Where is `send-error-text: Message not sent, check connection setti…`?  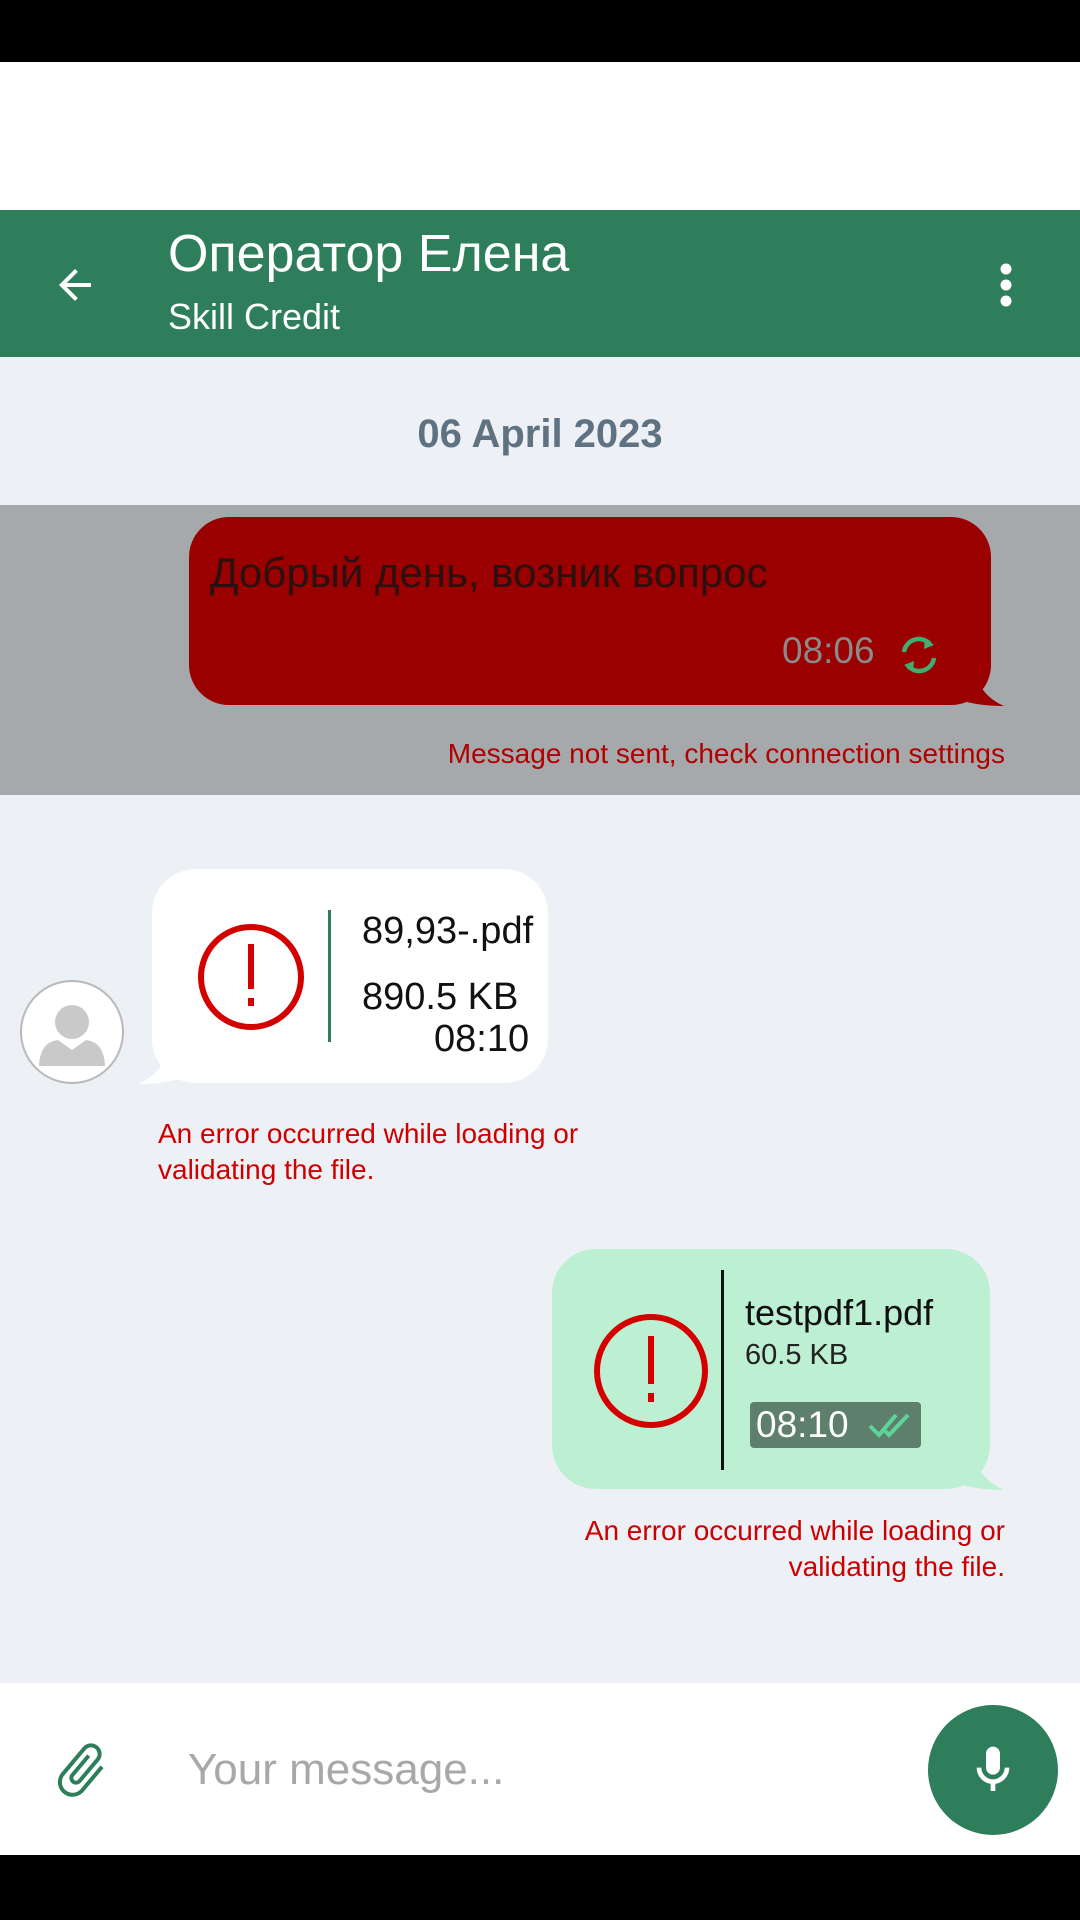 send-error-text: Message not sent, check connection setti… is located at coordinates (726, 753).